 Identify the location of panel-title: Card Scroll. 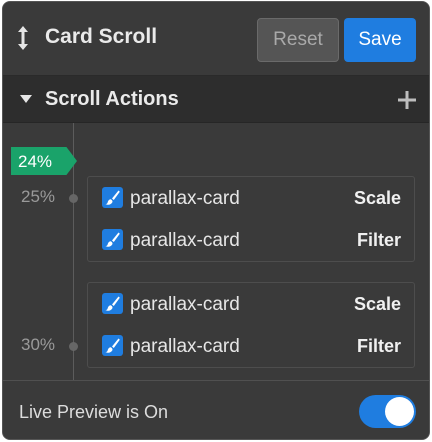
(101, 36).